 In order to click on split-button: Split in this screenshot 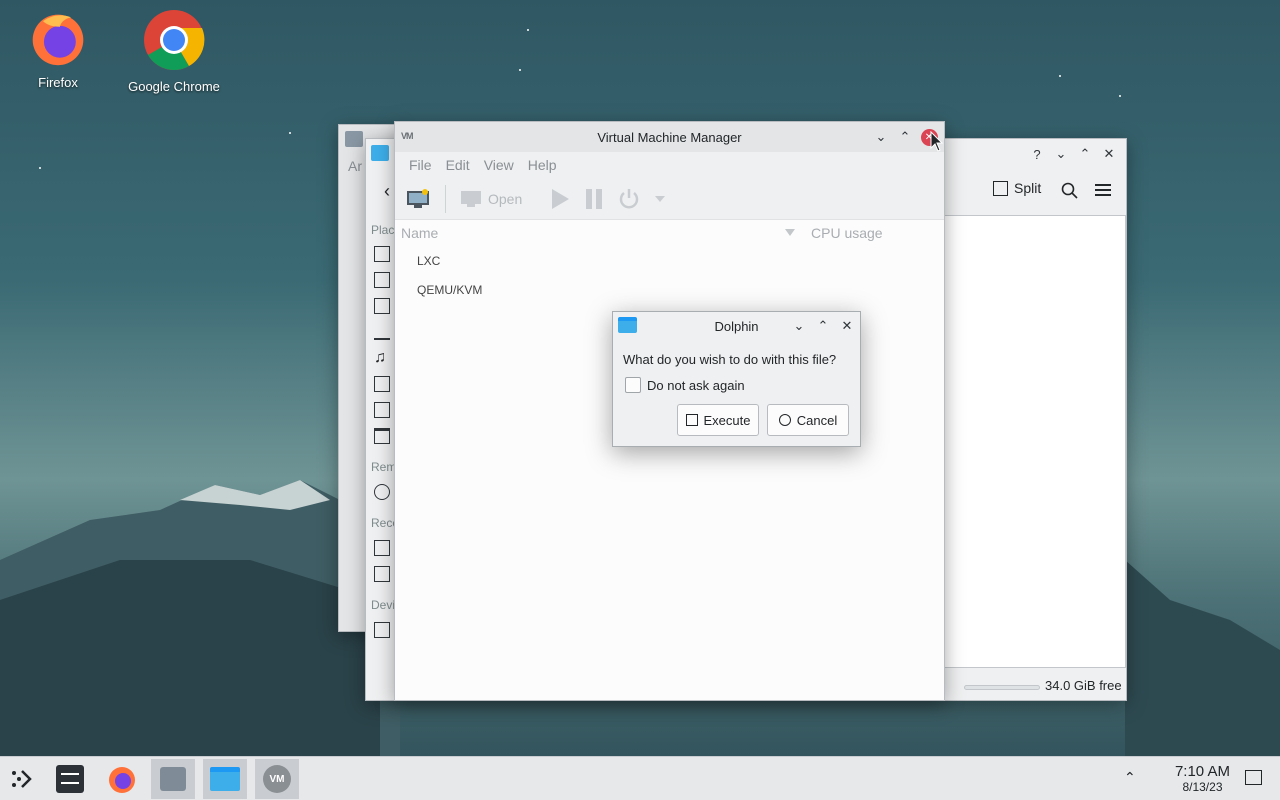, I will do `click(1017, 188)`.